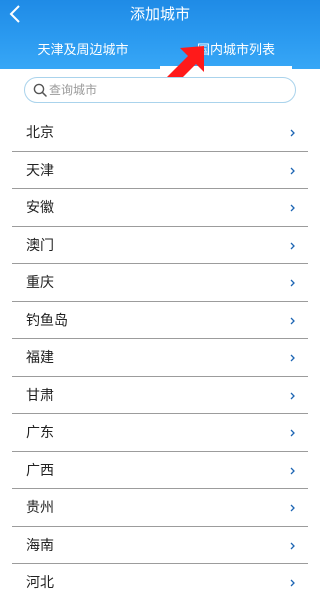  I want to click on search-box, so click(160, 90).